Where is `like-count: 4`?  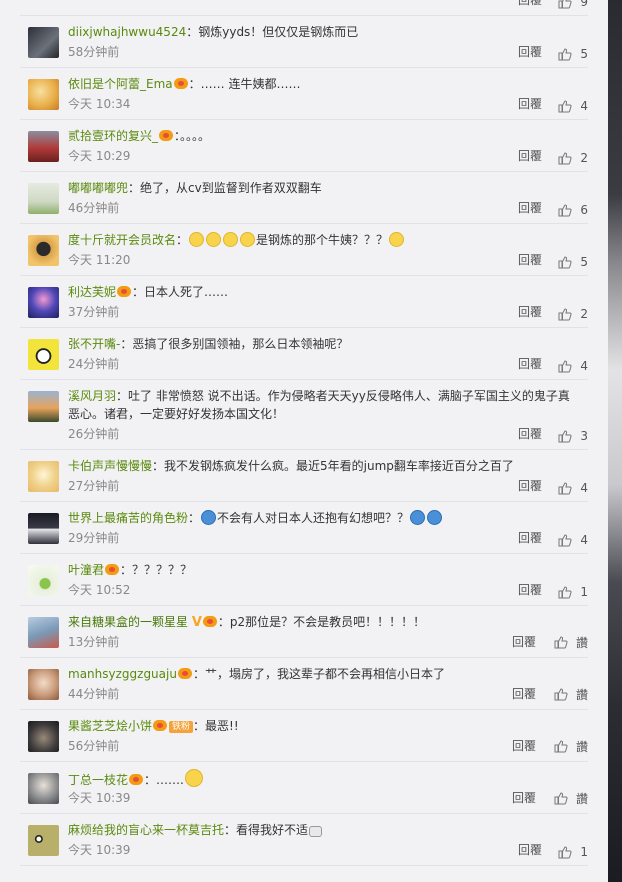
like-count: 4 is located at coordinates (584, 540).